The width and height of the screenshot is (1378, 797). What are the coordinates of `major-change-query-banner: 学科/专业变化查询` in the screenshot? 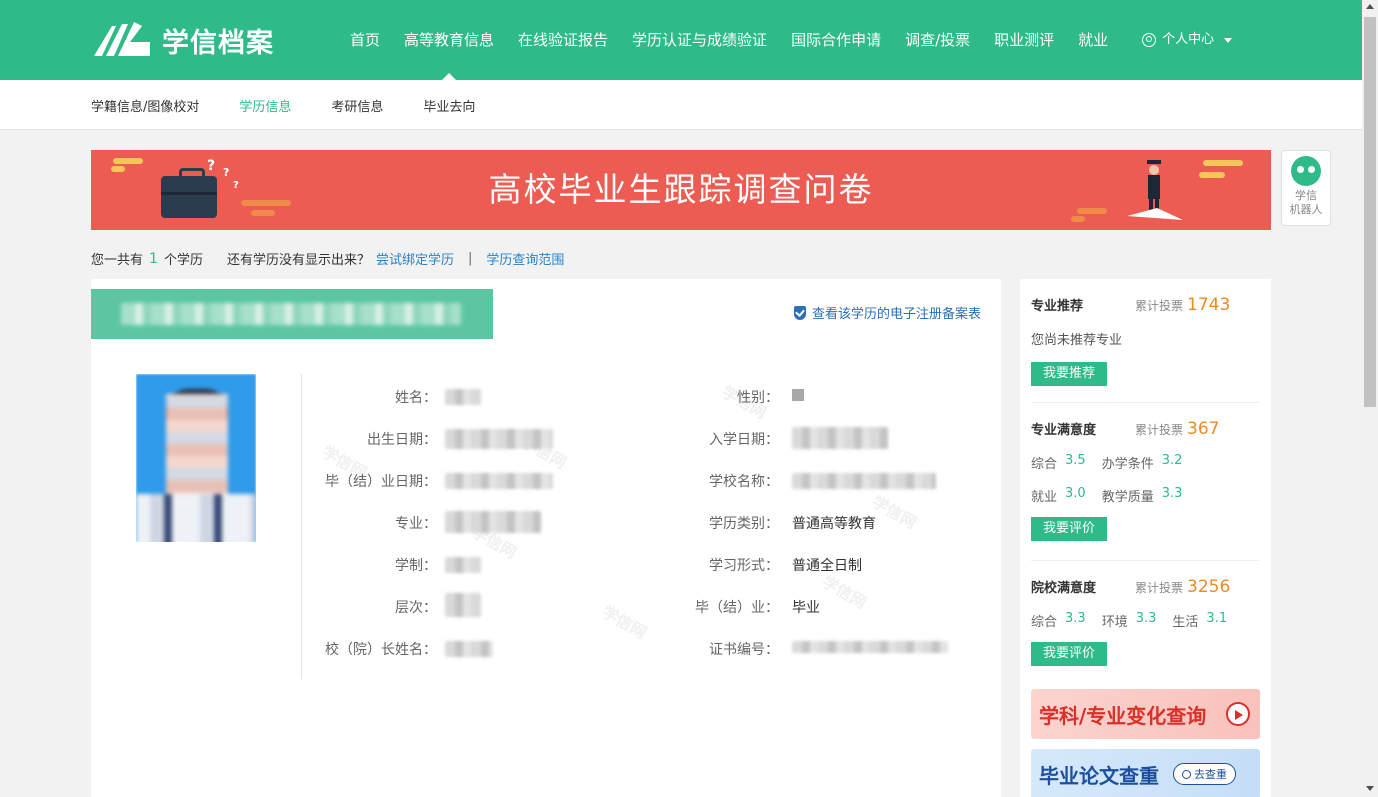 It's located at (1145, 714).